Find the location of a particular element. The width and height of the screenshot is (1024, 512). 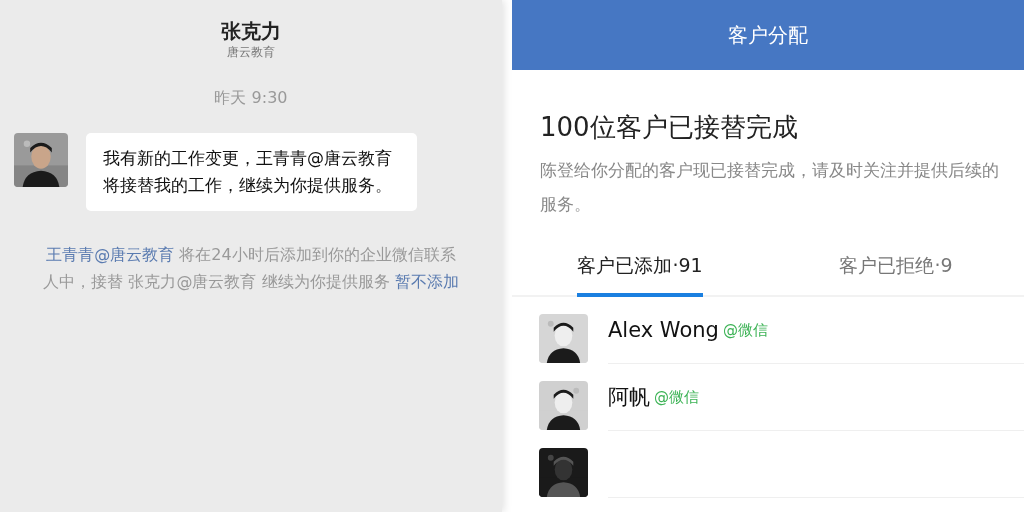

link: 暂不添加 is located at coordinates (426, 281).